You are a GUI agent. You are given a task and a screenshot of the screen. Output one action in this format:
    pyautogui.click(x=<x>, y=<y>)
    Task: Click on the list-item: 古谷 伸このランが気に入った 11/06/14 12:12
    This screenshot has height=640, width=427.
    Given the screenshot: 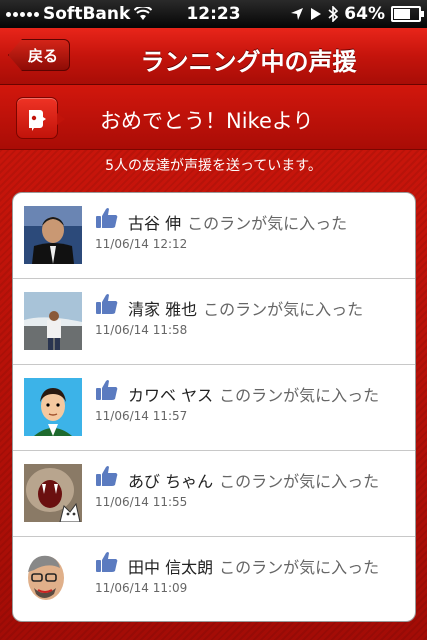 What is the action you would take?
    pyautogui.click(x=214, y=236)
    